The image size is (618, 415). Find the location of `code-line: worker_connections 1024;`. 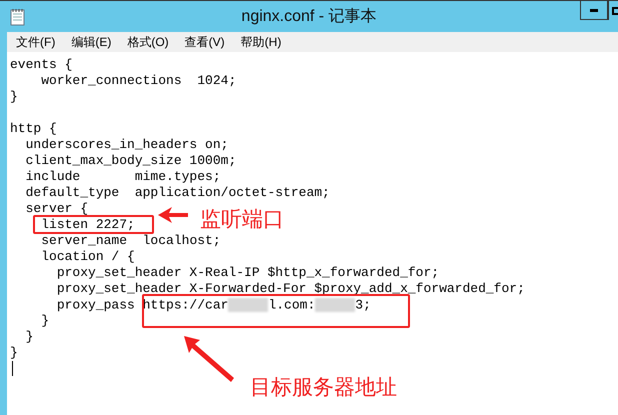

code-line: worker_connections 1024; is located at coordinates (138, 81).